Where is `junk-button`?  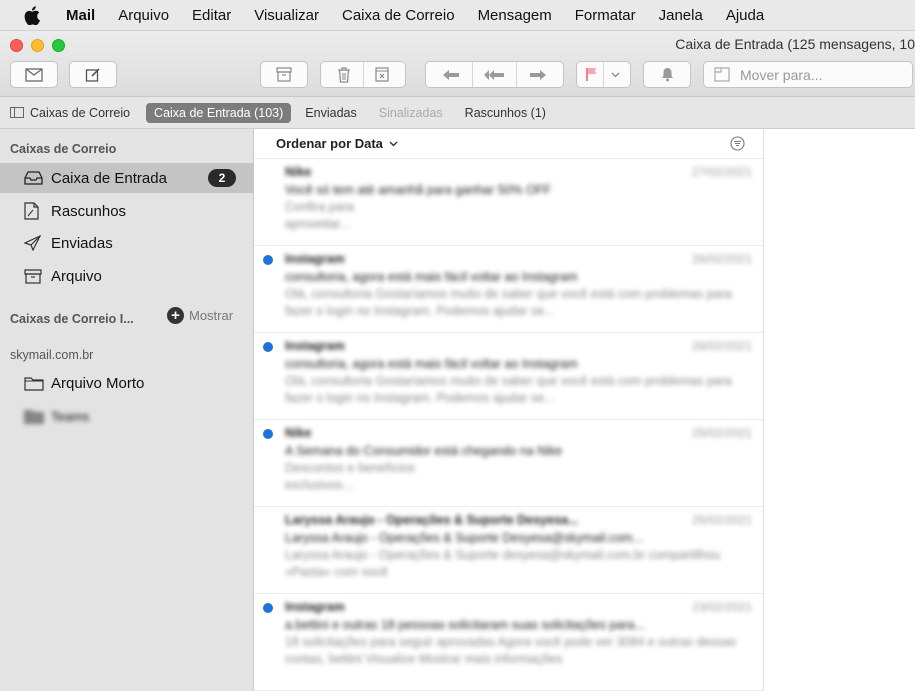 junk-button is located at coordinates (382, 74).